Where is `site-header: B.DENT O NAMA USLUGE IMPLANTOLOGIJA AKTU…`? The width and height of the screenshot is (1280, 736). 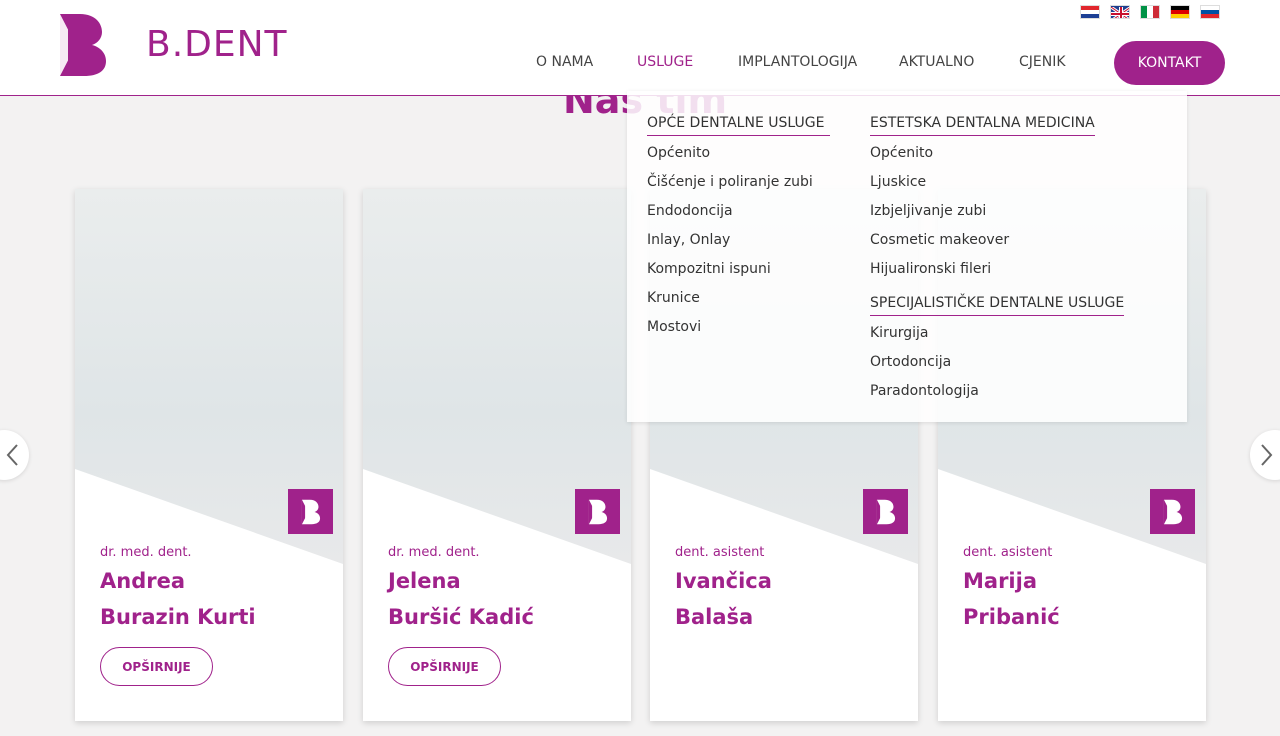
site-header: B.DENT O NAMA USLUGE IMPLANTOLOGIJA AKTU… is located at coordinates (640, 48).